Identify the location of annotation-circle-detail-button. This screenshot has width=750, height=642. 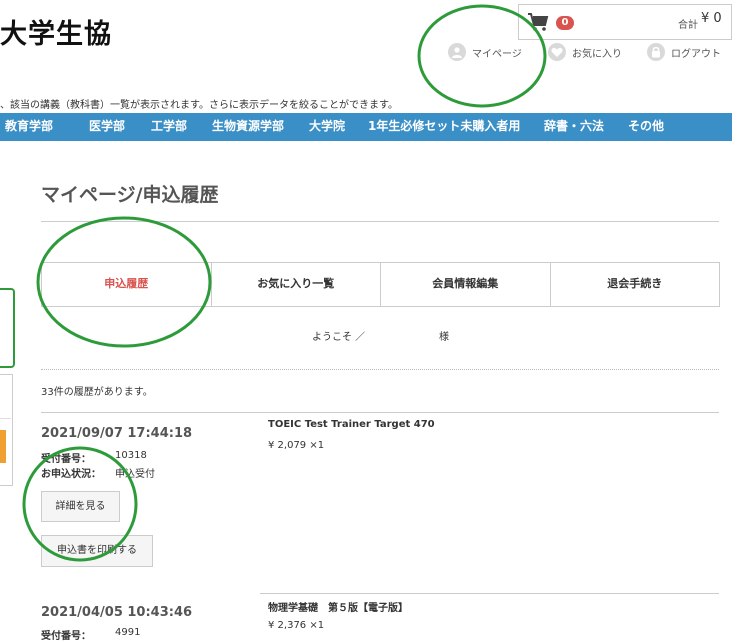
(80, 504).